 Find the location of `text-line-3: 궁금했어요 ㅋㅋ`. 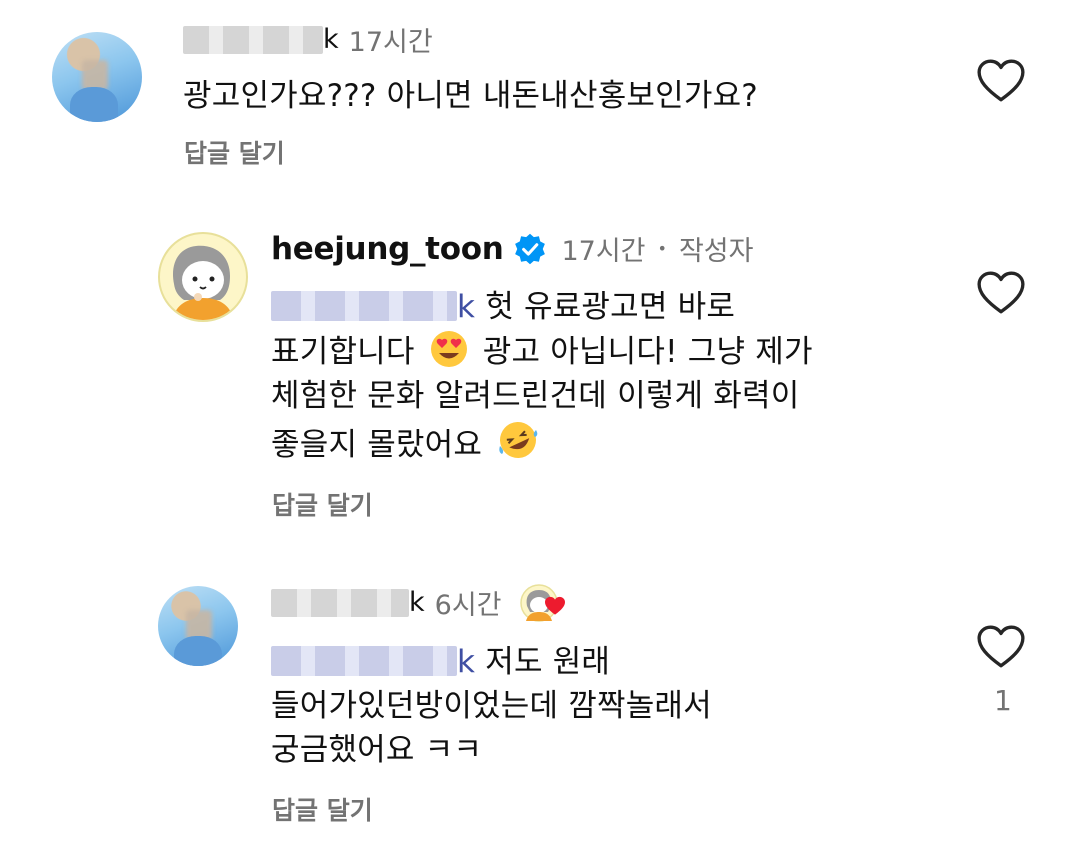

text-line-3: 궁금했어요 ㅋㅋ is located at coordinates (377, 750).